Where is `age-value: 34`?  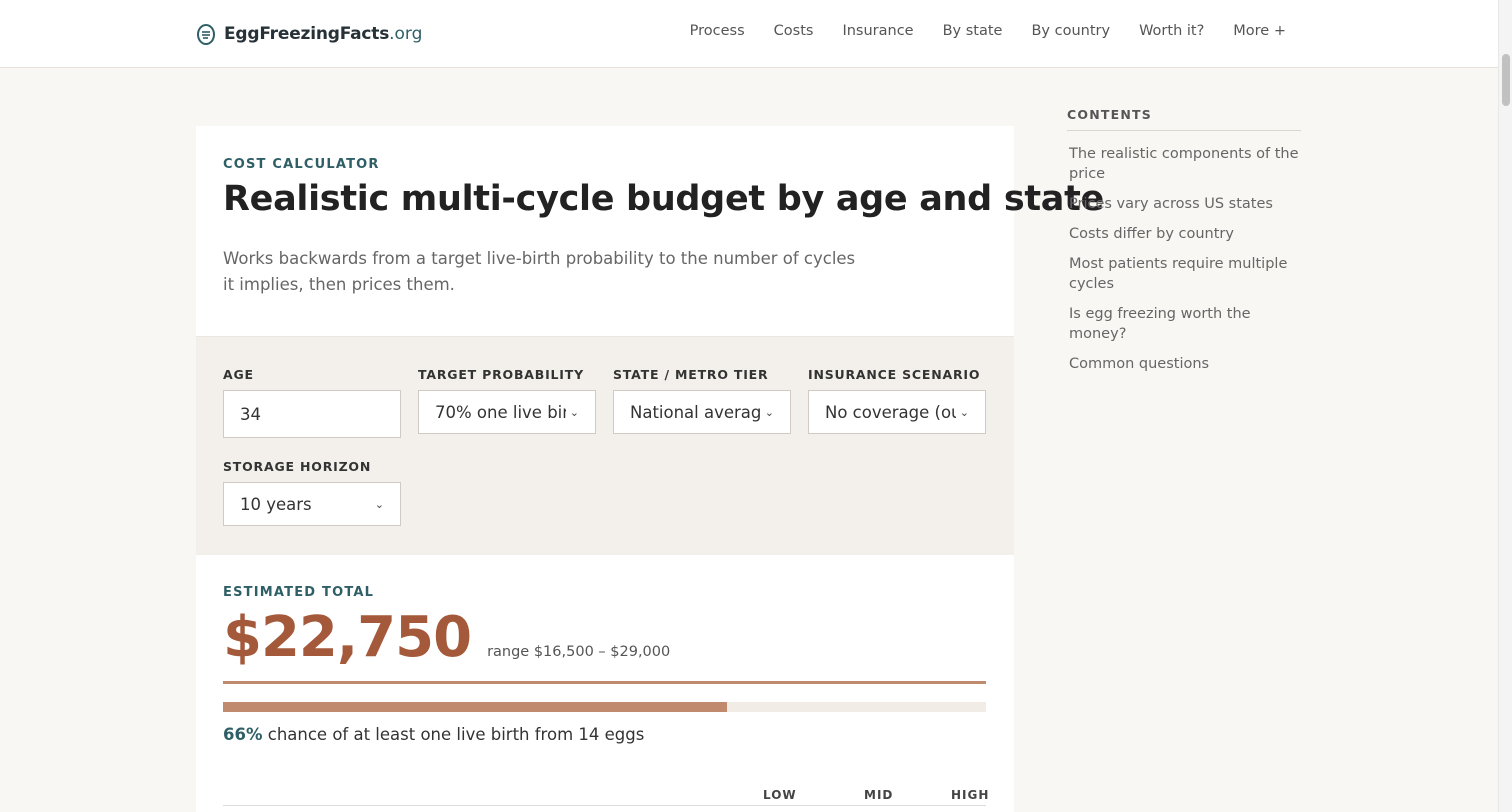 age-value: 34 is located at coordinates (250, 414).